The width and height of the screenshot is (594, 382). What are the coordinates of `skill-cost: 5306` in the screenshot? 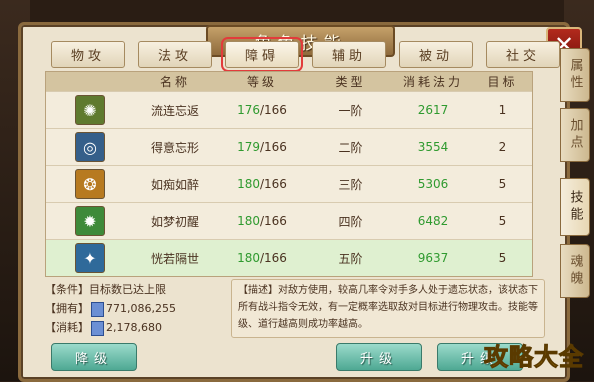 It's located at (433, 184).